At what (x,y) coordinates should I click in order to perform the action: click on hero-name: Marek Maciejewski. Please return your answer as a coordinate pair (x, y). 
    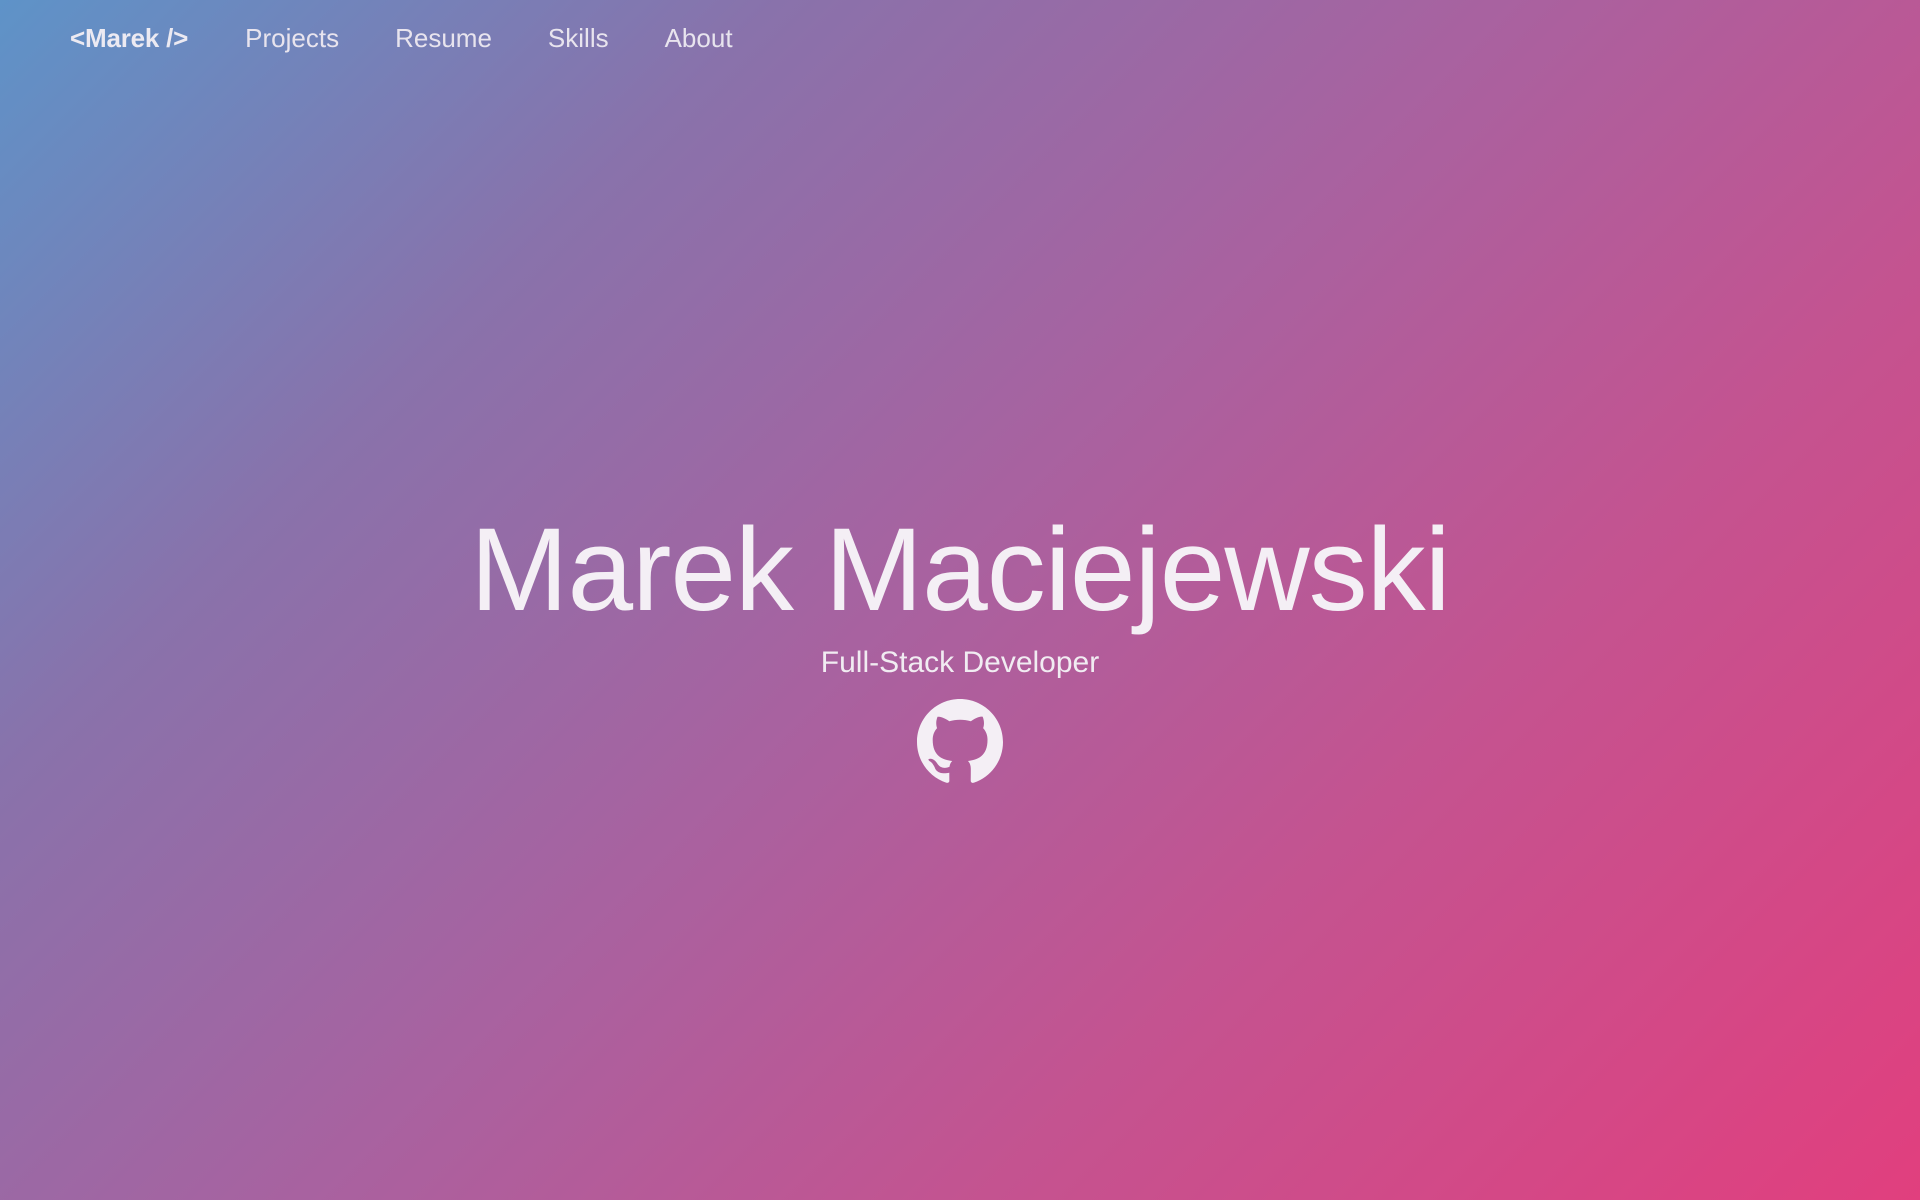
    Looking at the image, I should click on (960, 570).